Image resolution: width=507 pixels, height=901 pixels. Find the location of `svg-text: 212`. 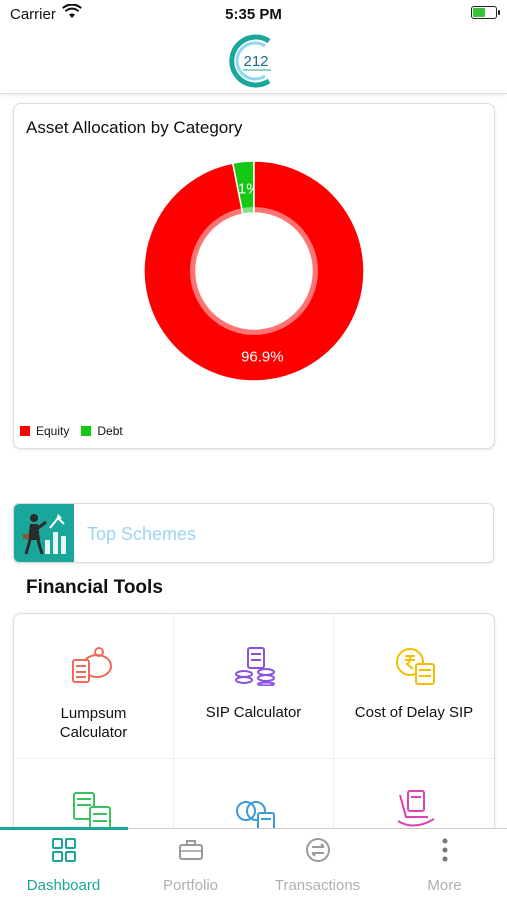

svg-text: 212 is located at coordinates (255, 61).